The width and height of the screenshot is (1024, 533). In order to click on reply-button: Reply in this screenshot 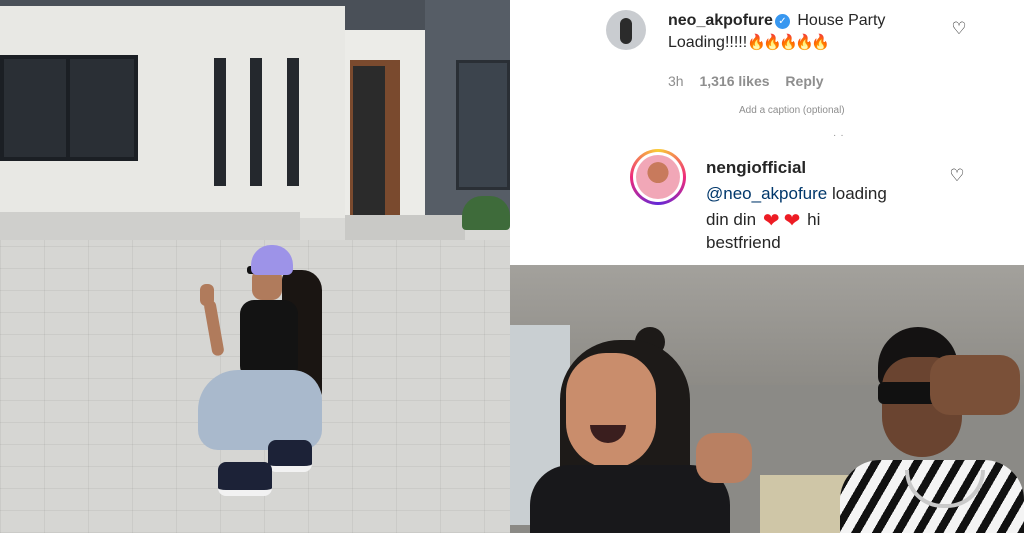, I will do `click(804, 81)`.